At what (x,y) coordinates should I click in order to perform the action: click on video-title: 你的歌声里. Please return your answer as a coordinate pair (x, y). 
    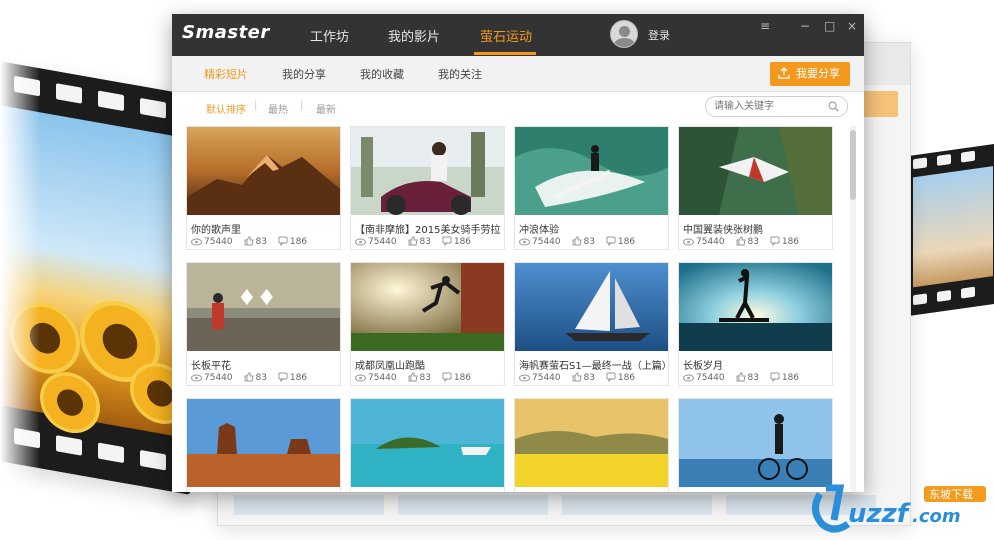
    Looking at the image, I should click on (264, 228).